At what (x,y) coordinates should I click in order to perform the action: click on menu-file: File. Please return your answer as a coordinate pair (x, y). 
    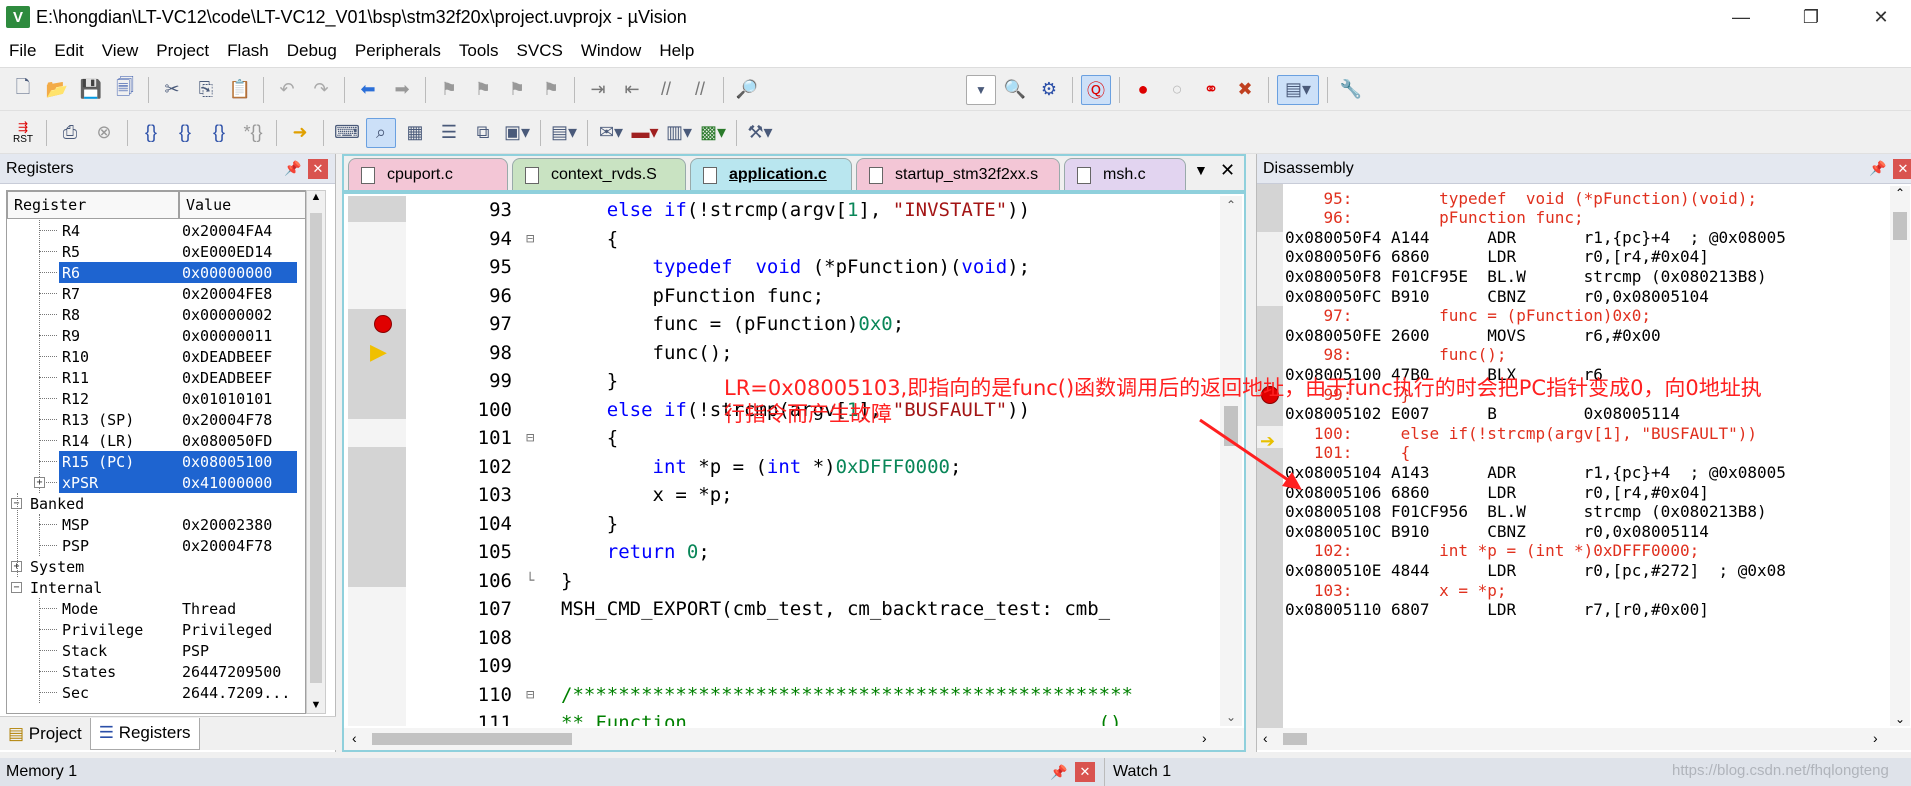
    Looking at the image, I should click on (22, 51).